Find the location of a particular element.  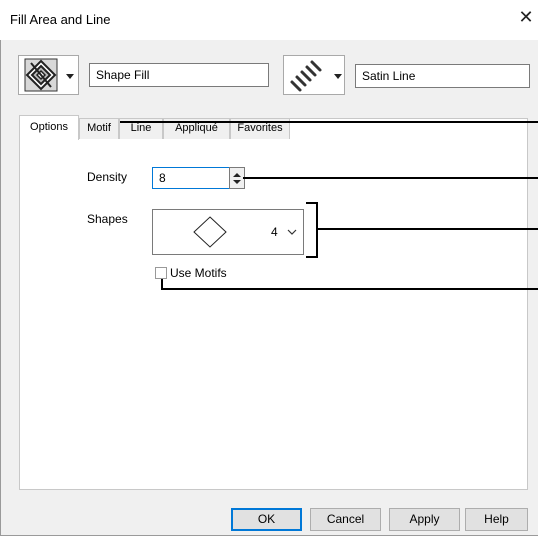

fill-type-dropdown is located at coordinates (48, 75).